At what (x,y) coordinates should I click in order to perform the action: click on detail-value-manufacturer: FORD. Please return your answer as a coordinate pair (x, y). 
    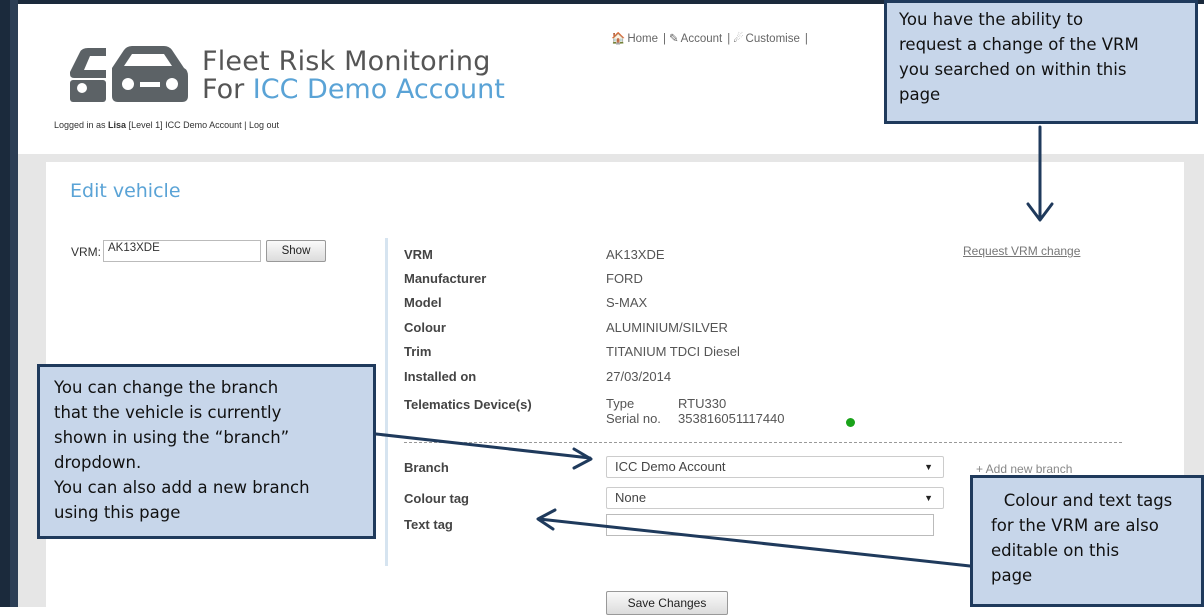
    Looking at the image, I should click on (624, 278).